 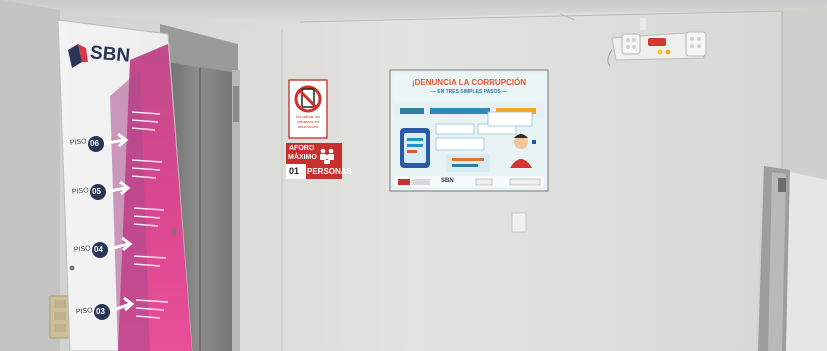 I want to click on capacity-unit: PERSONAS, so click(x=329, y=171).